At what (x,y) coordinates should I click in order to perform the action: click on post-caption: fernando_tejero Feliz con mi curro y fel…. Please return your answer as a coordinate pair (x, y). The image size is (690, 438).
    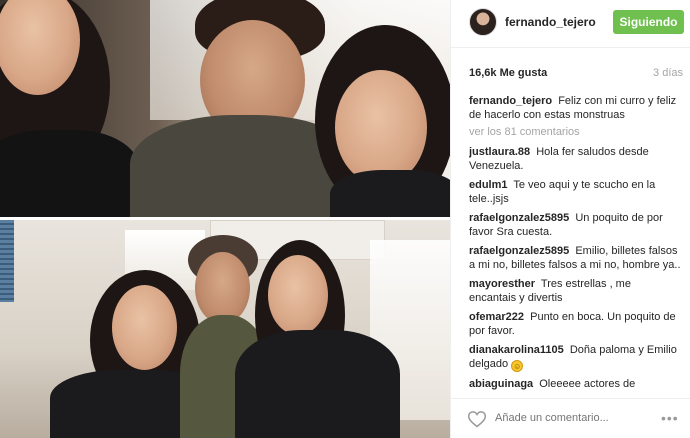
    Looking at the image, I should click on (575, 108).